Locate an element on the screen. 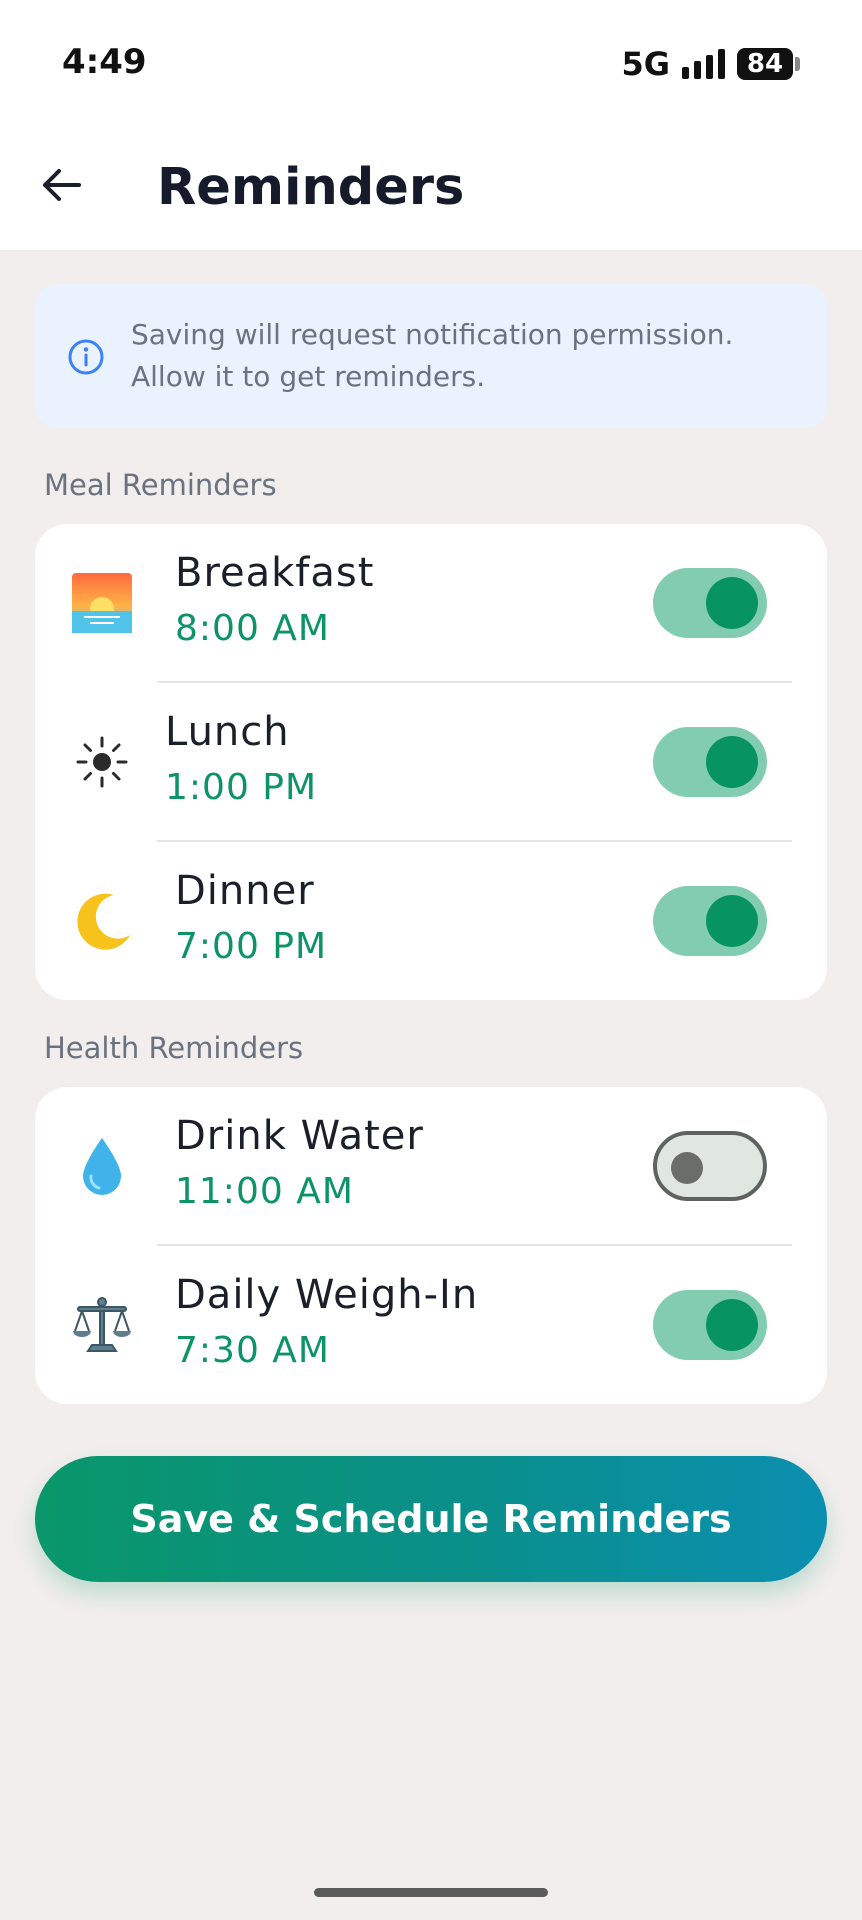 This screenshot has width=862, height=1920. daily-weigh-in-toggle is located at coordinates (710, 1325).